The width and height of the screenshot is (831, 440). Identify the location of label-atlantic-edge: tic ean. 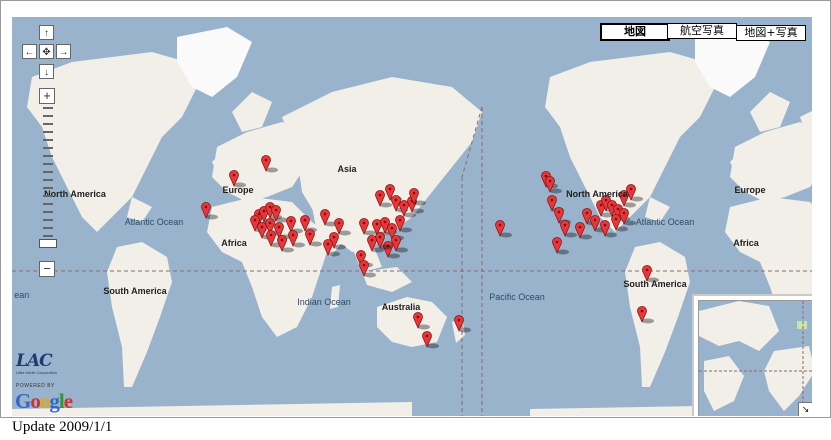
(20, 295).